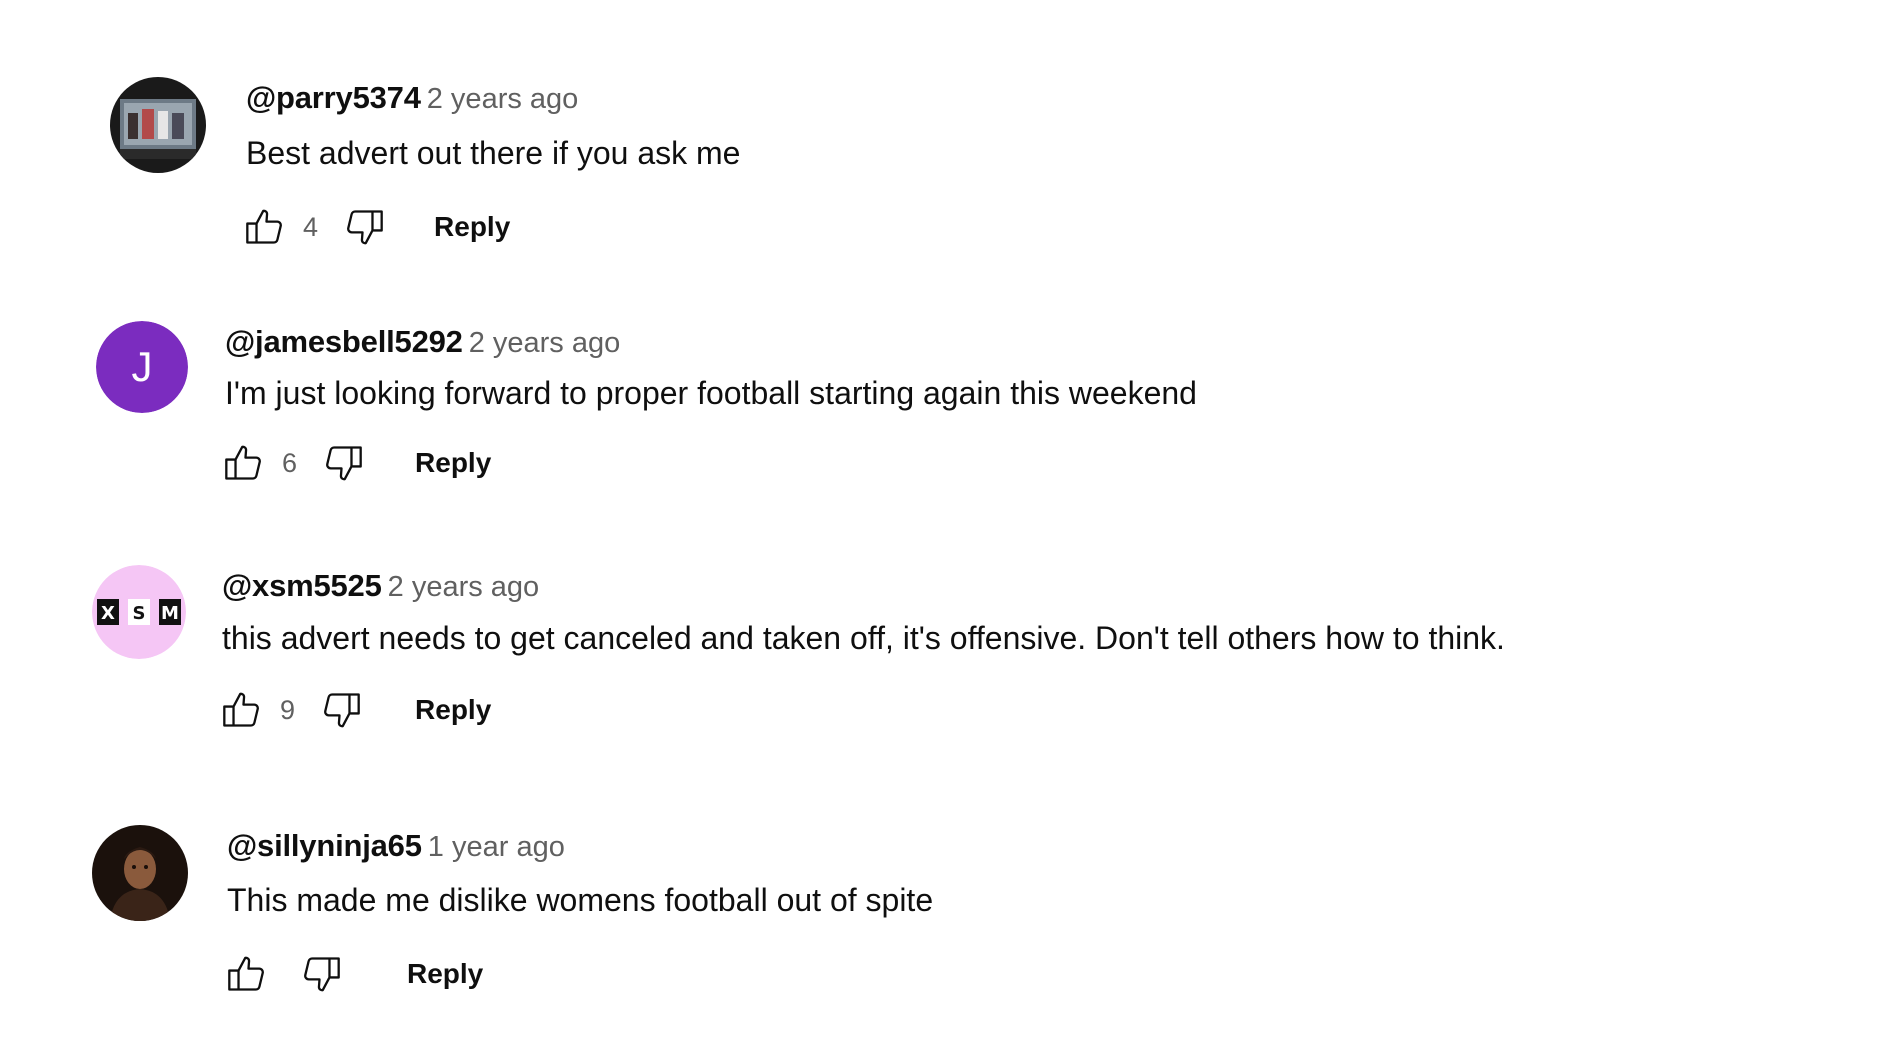  I want to click on svg-text: M, so click(170, 613).